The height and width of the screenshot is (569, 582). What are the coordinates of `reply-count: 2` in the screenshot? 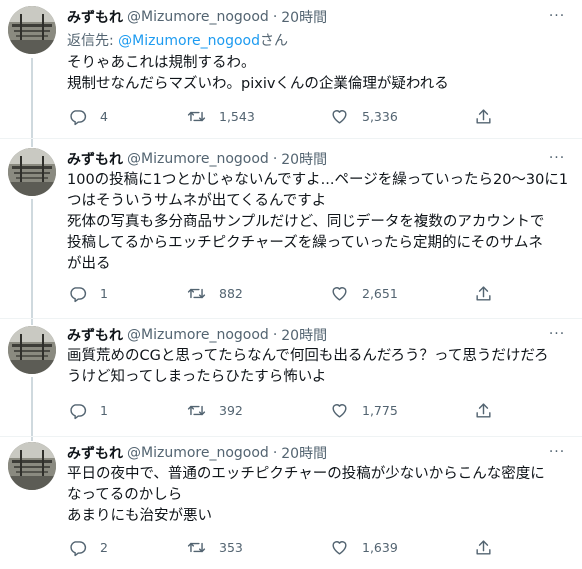 It's located at (104, 547).